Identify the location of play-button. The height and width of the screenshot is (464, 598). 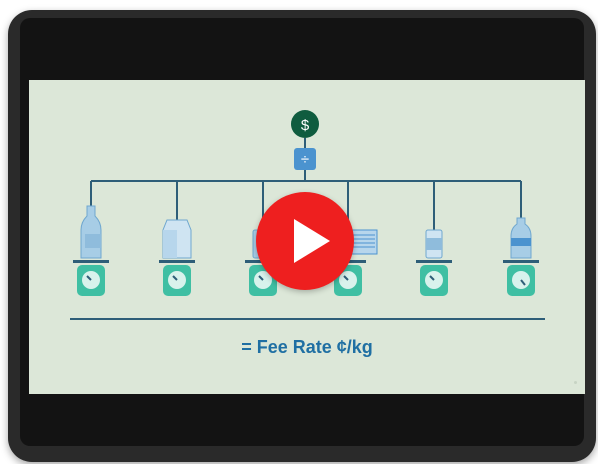
(305, 241).